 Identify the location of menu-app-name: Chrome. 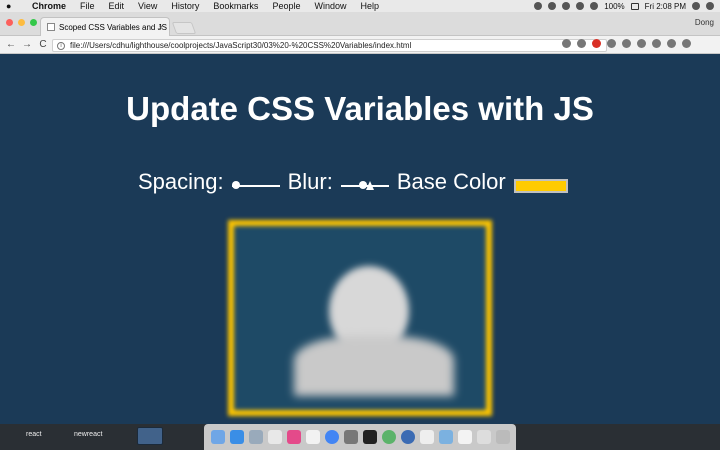
(49, 6).